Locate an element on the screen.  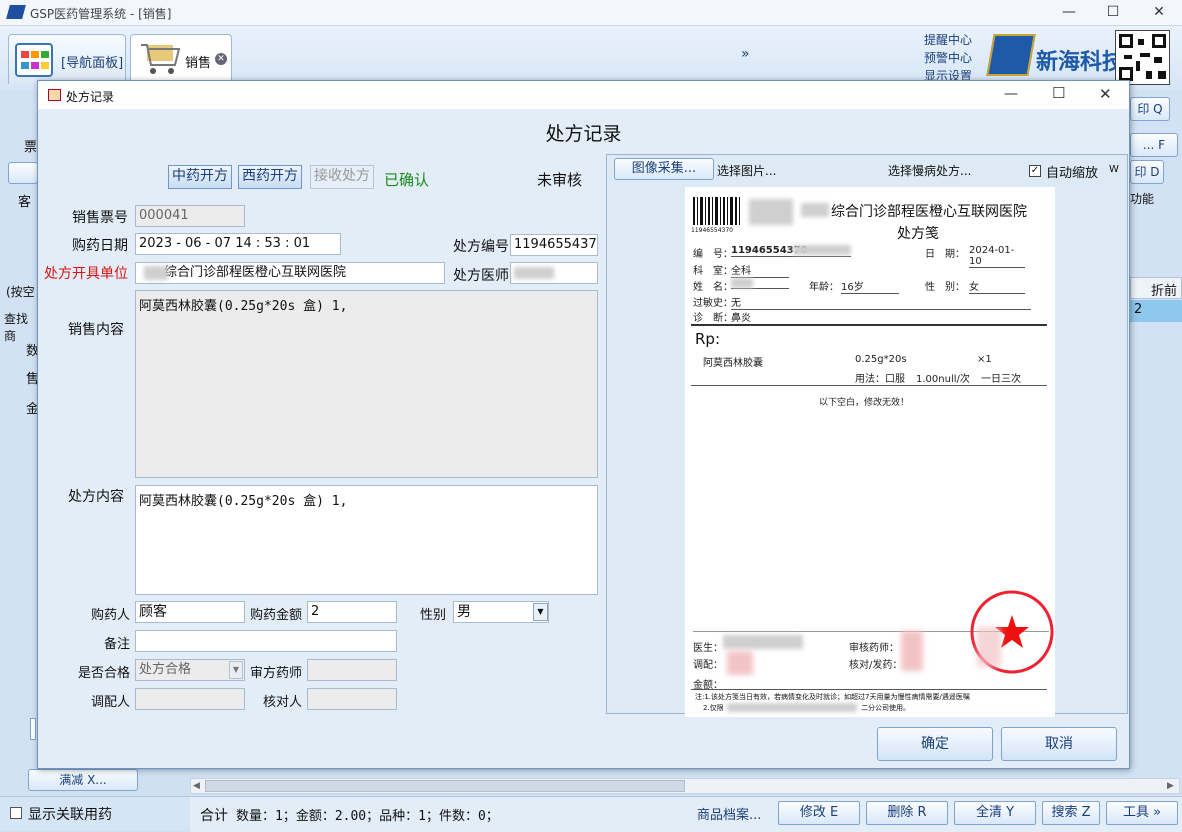
tab-sales-label: 销售 is located at coordinates (198, 63).